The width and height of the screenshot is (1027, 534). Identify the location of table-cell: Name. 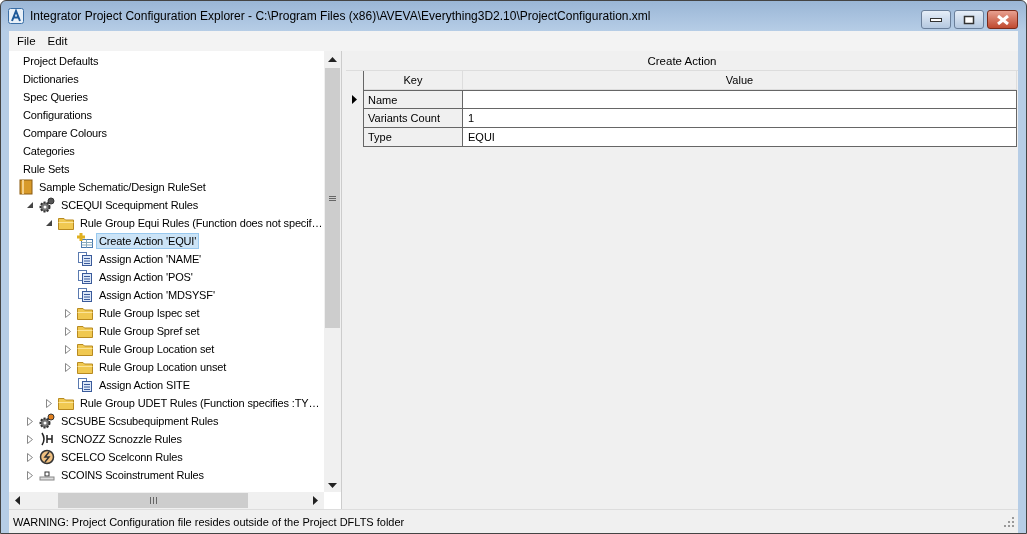
(413, 99).